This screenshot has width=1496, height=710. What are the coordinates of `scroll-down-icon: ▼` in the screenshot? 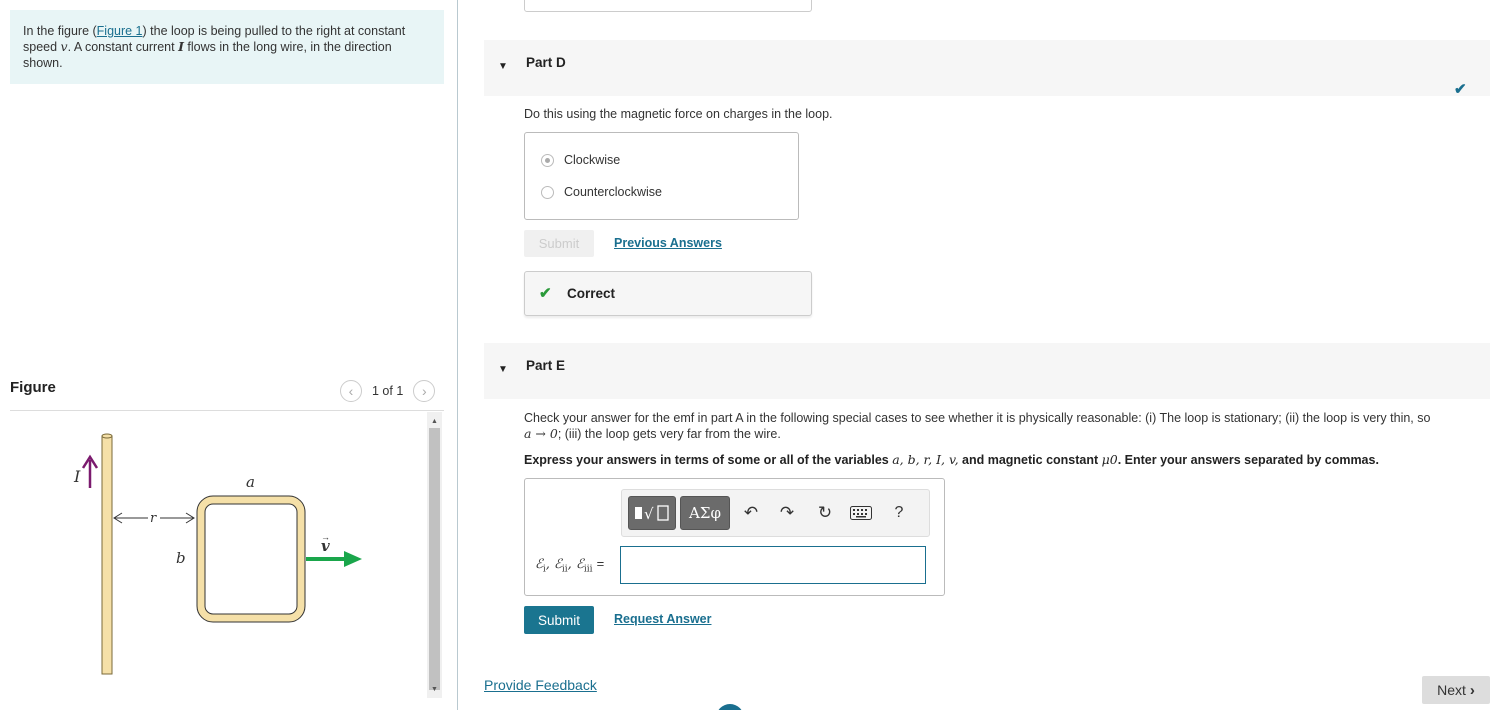 It's located at (434, 689).